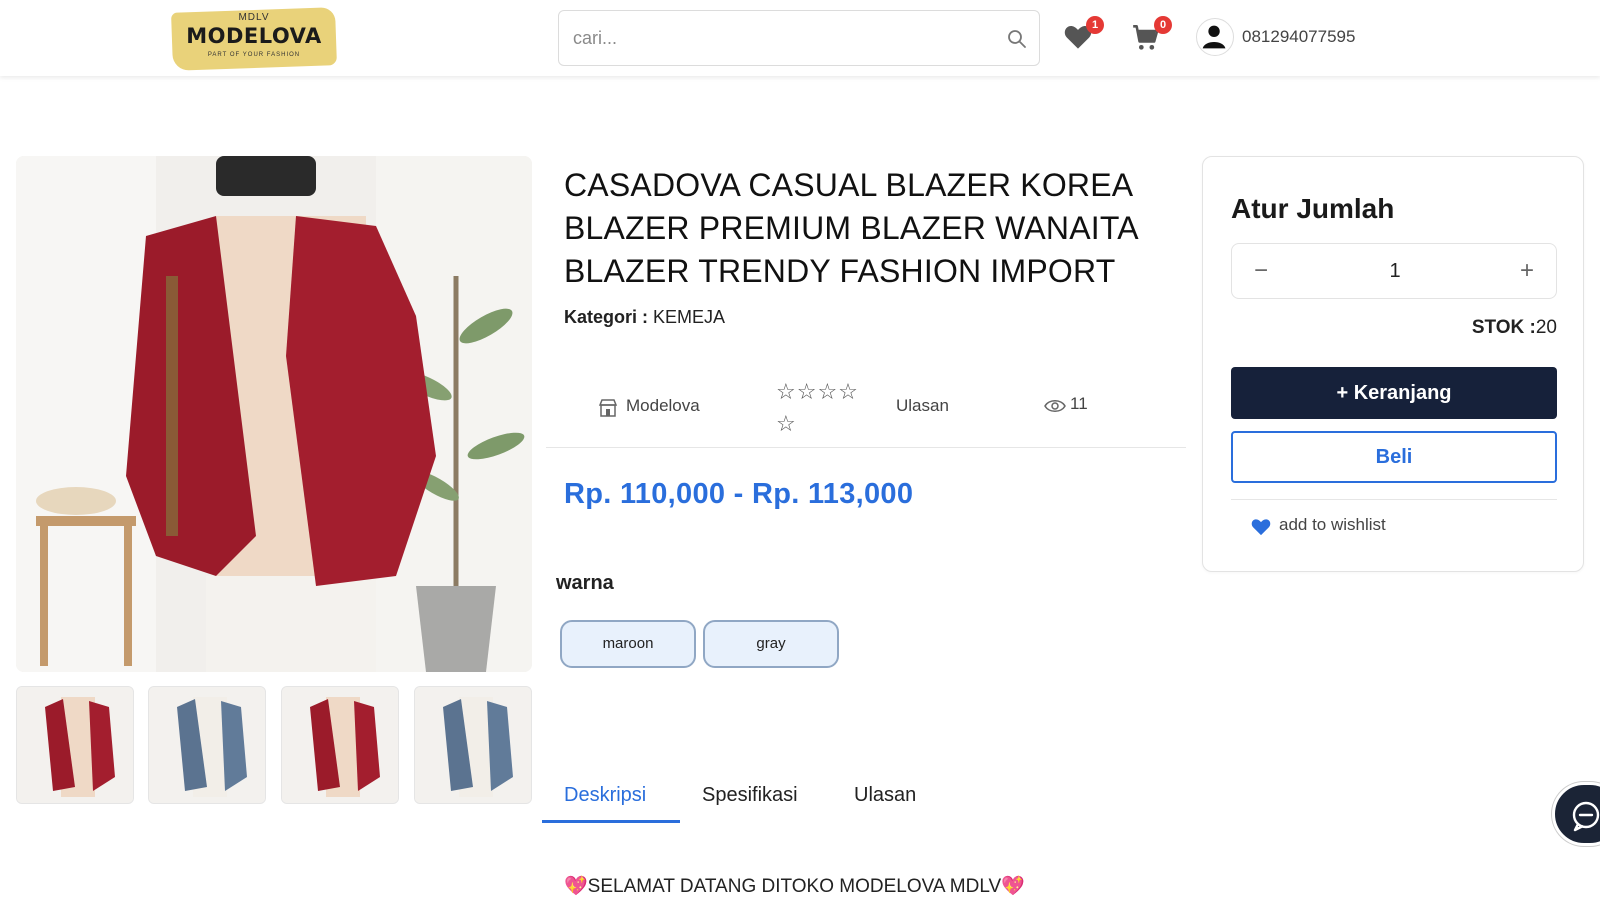 The width and height of the screenshot is (1600, 900). Describe the element at coordinates (794, 886) in the screenshot. I see `description-text: 💖SELAMAT DATANG DITOKO MODELOVA MDLV💖` at that location.